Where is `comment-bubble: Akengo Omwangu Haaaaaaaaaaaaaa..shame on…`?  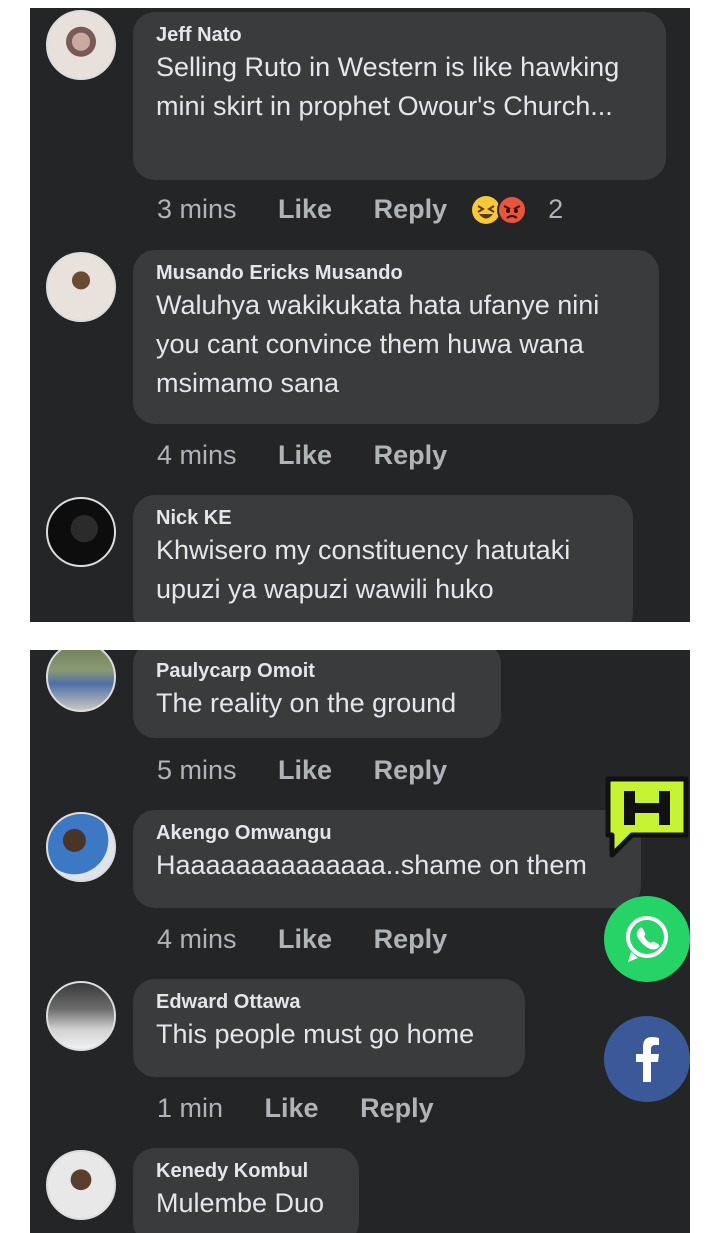
comment-bubble: Akengo Omwangu Haaaaaaaaaaaaaa..shame on… is located at coordinates (387, 859).